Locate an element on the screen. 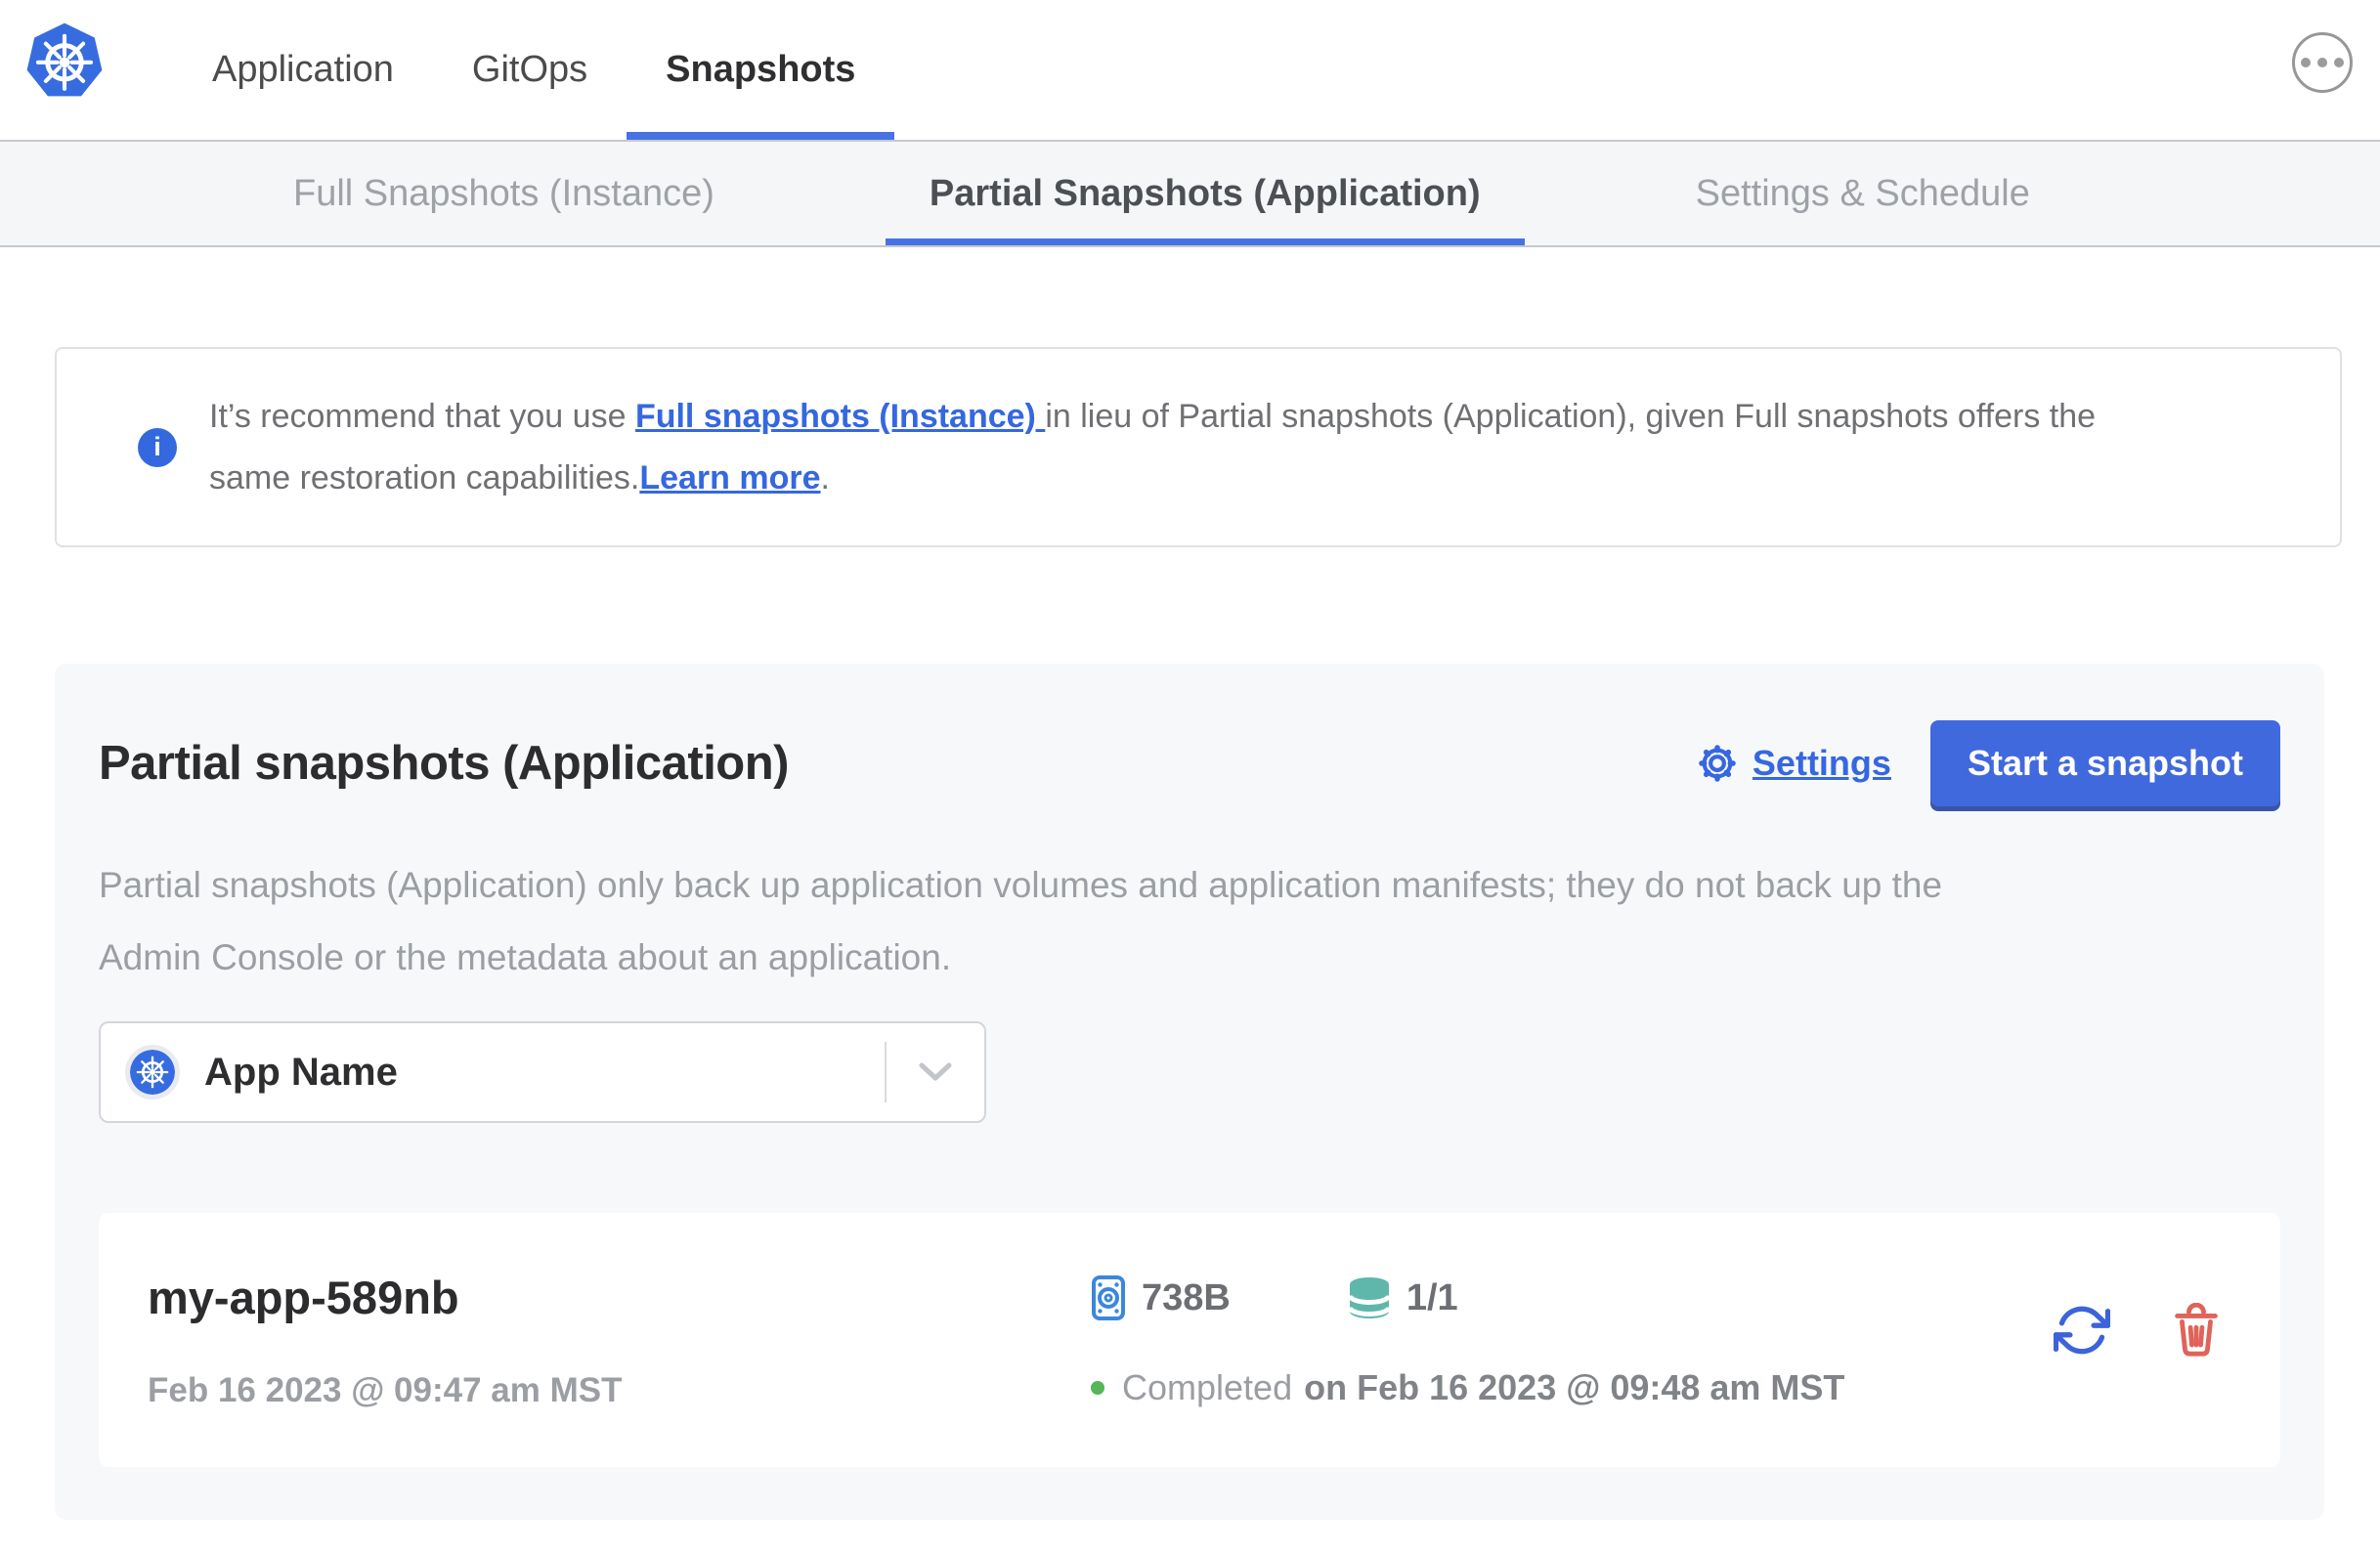 This screenshot has width=2380, height=1554. subtab-settings-schedule: Settings & Schedule is located at coordinates (1863, 193).